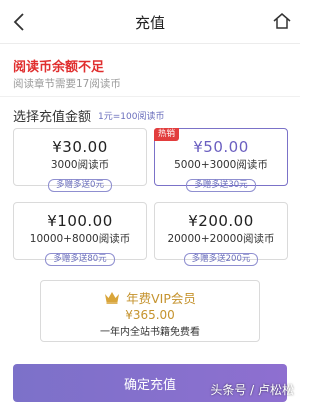 Image resolution: width=320 pixels, height=407 pixels. What do you see at coordinates (80, 259) in the screenshot?
I see `option-bonus-badge: 多赠多送80元` at bounding box center [80, 259].